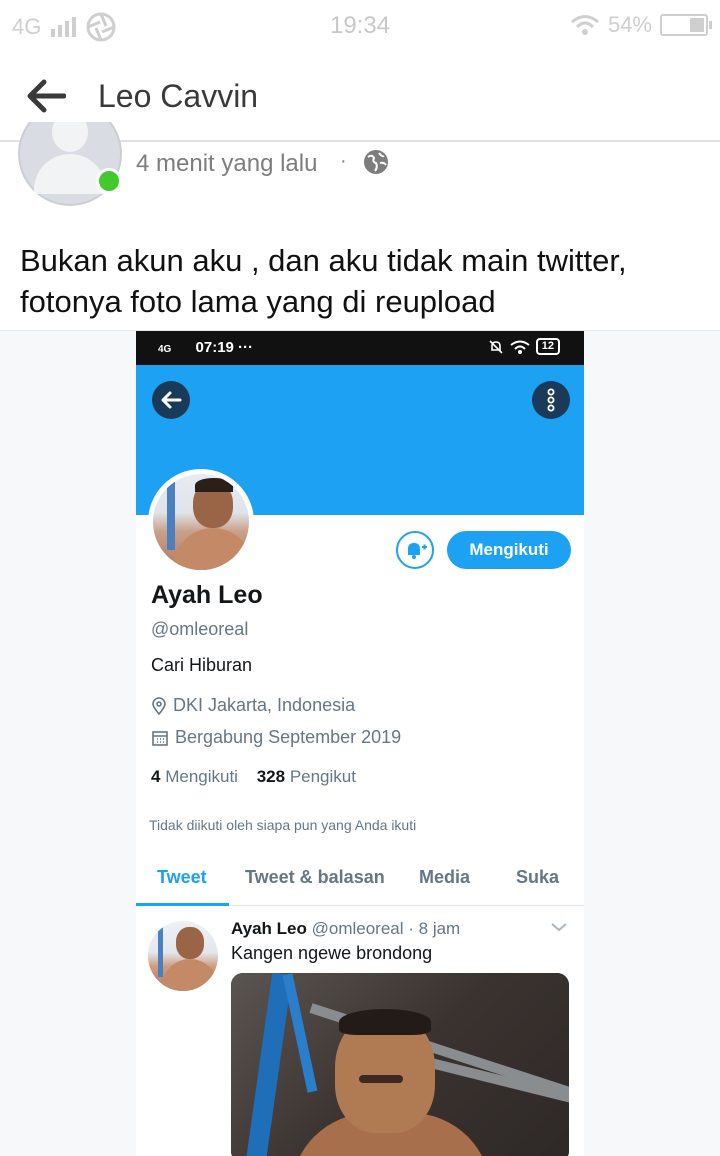  I want to click on screenshot-back-button, so click(171, 400).